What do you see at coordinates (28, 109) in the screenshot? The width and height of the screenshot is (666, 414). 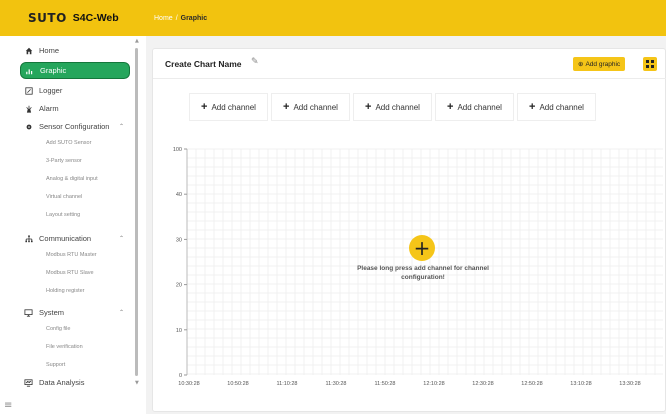 I see `alarm-icon` at bounding box center [28, 109].